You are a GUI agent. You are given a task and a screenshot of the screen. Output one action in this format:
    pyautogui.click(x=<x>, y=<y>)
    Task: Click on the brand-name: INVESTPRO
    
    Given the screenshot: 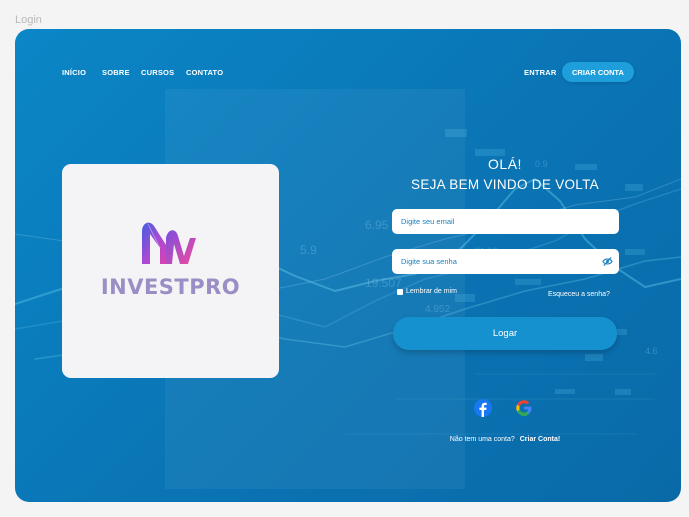 What is the action you would take?
    pyautogui.click(x=170, y=287)
    